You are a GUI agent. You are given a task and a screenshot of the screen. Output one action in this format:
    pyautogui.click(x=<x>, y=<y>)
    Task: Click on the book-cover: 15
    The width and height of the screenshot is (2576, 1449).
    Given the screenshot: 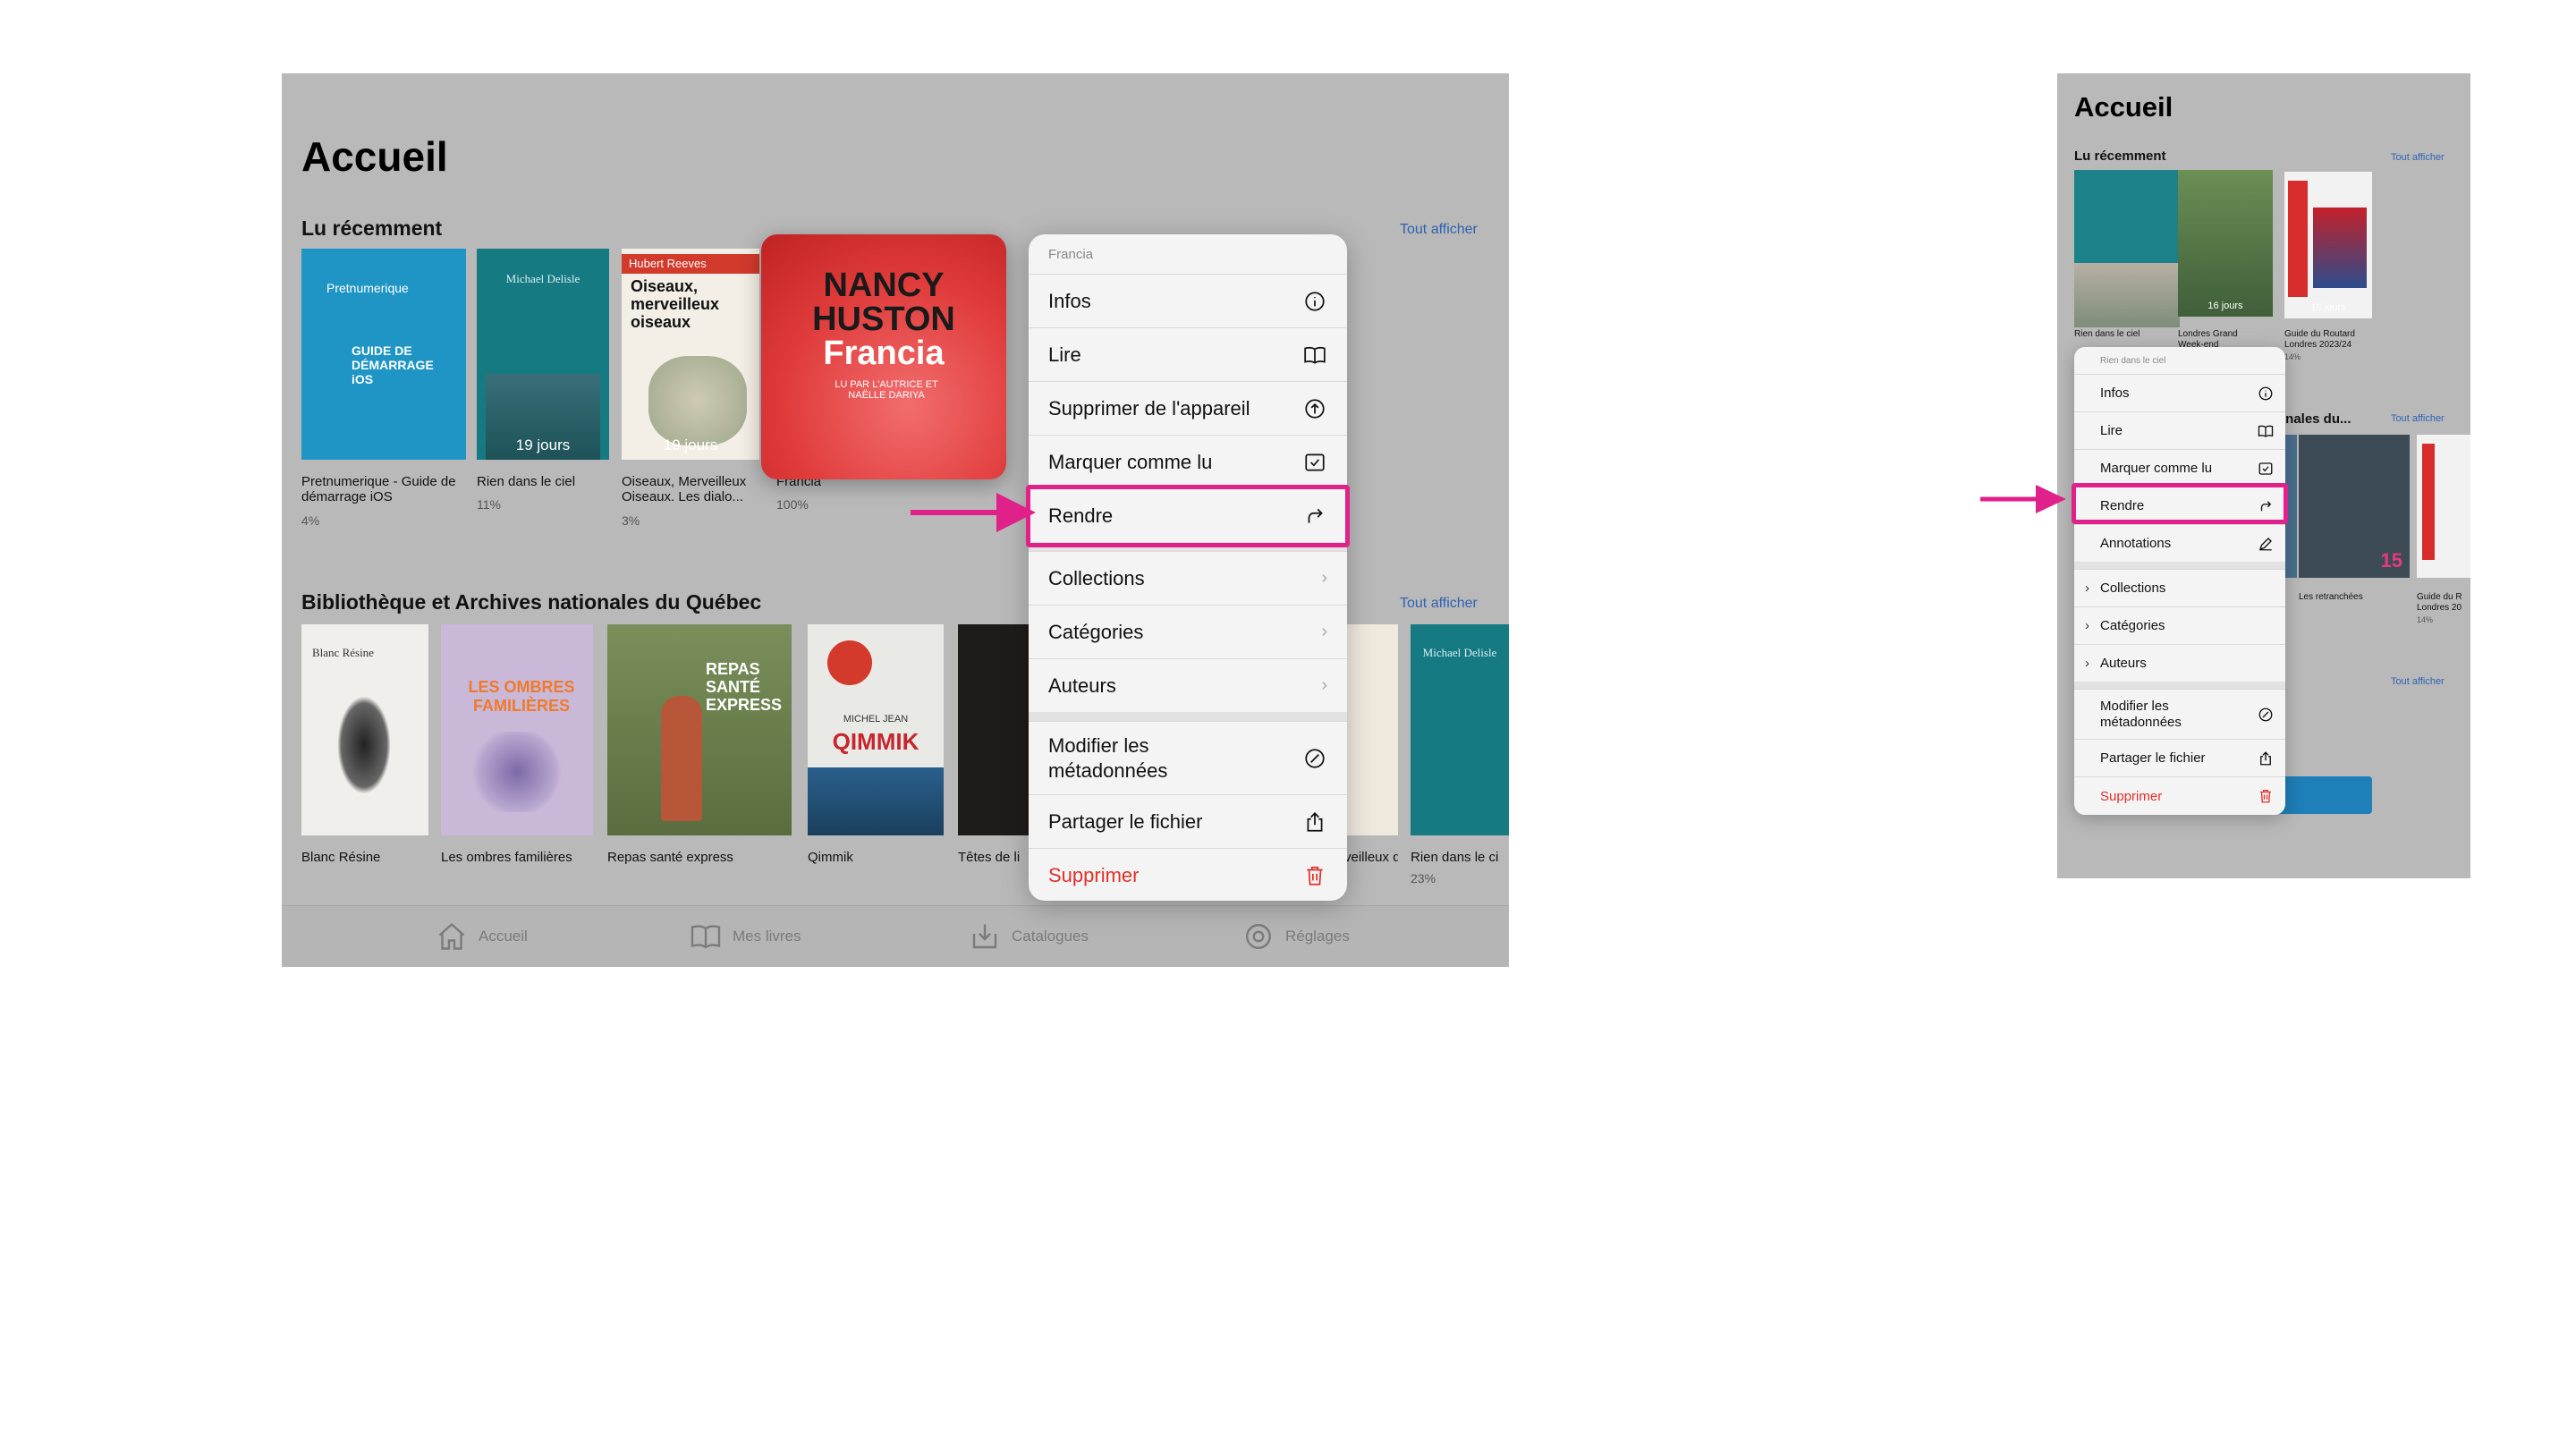 What is the action you would take?
    pyautogui.click(x=2354, y=506)
    